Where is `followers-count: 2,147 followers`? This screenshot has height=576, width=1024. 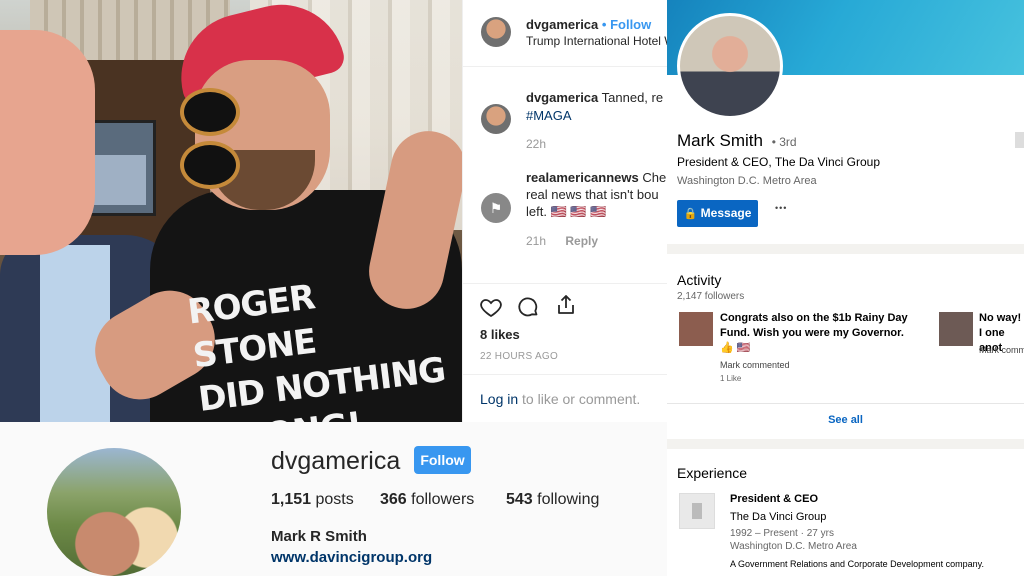
followers-count: 2,147 followers is located at coordinates (711, 296).